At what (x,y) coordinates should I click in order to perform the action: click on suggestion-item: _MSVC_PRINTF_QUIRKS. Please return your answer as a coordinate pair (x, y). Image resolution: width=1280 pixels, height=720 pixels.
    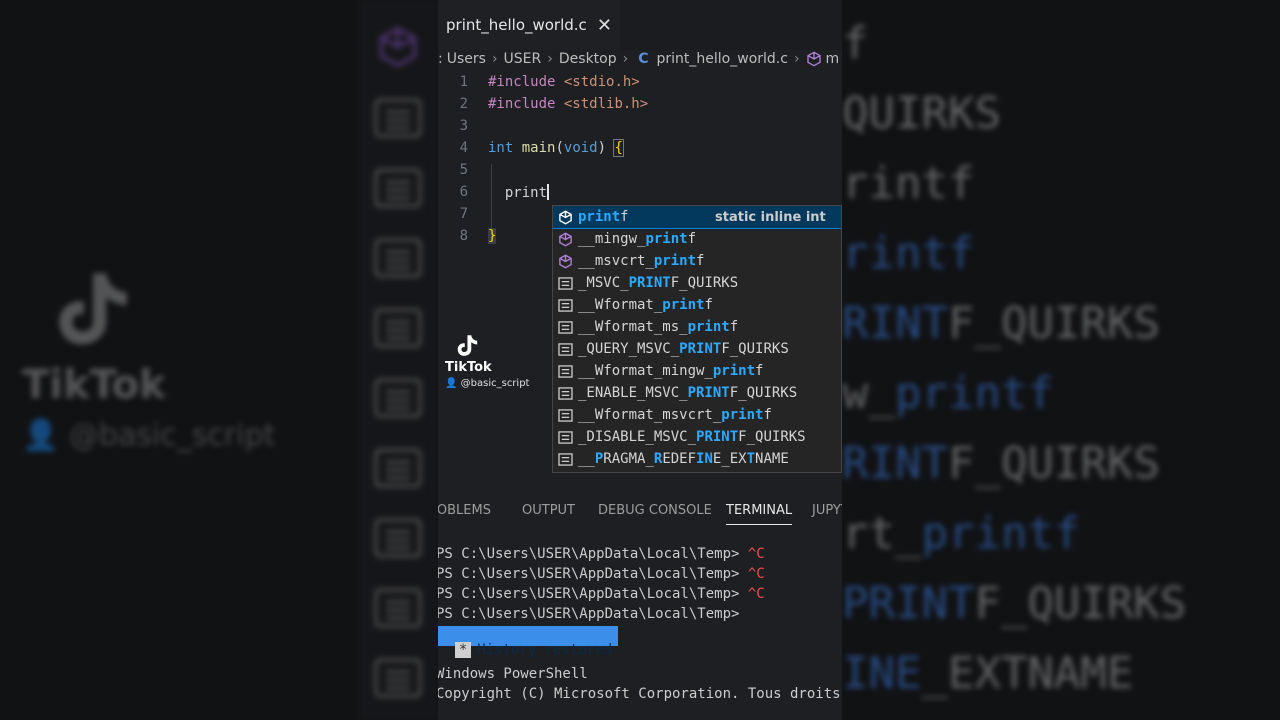
    Looking at the image, I should click on (697, 283).